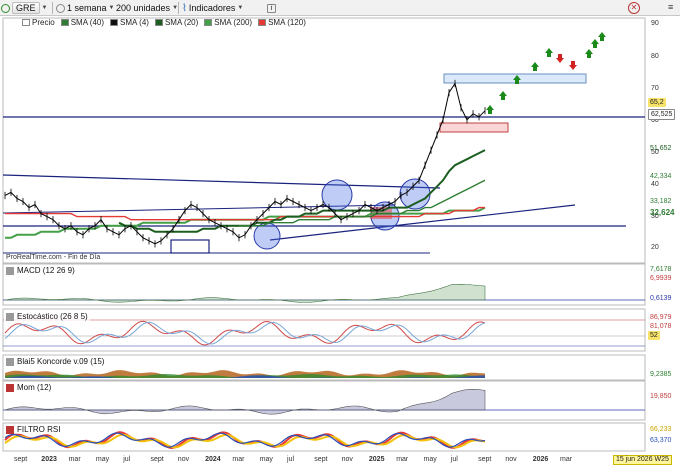 The height and width of the screenshot is (465, 680). I want to click on y-tick: 70, so click(655, 88).